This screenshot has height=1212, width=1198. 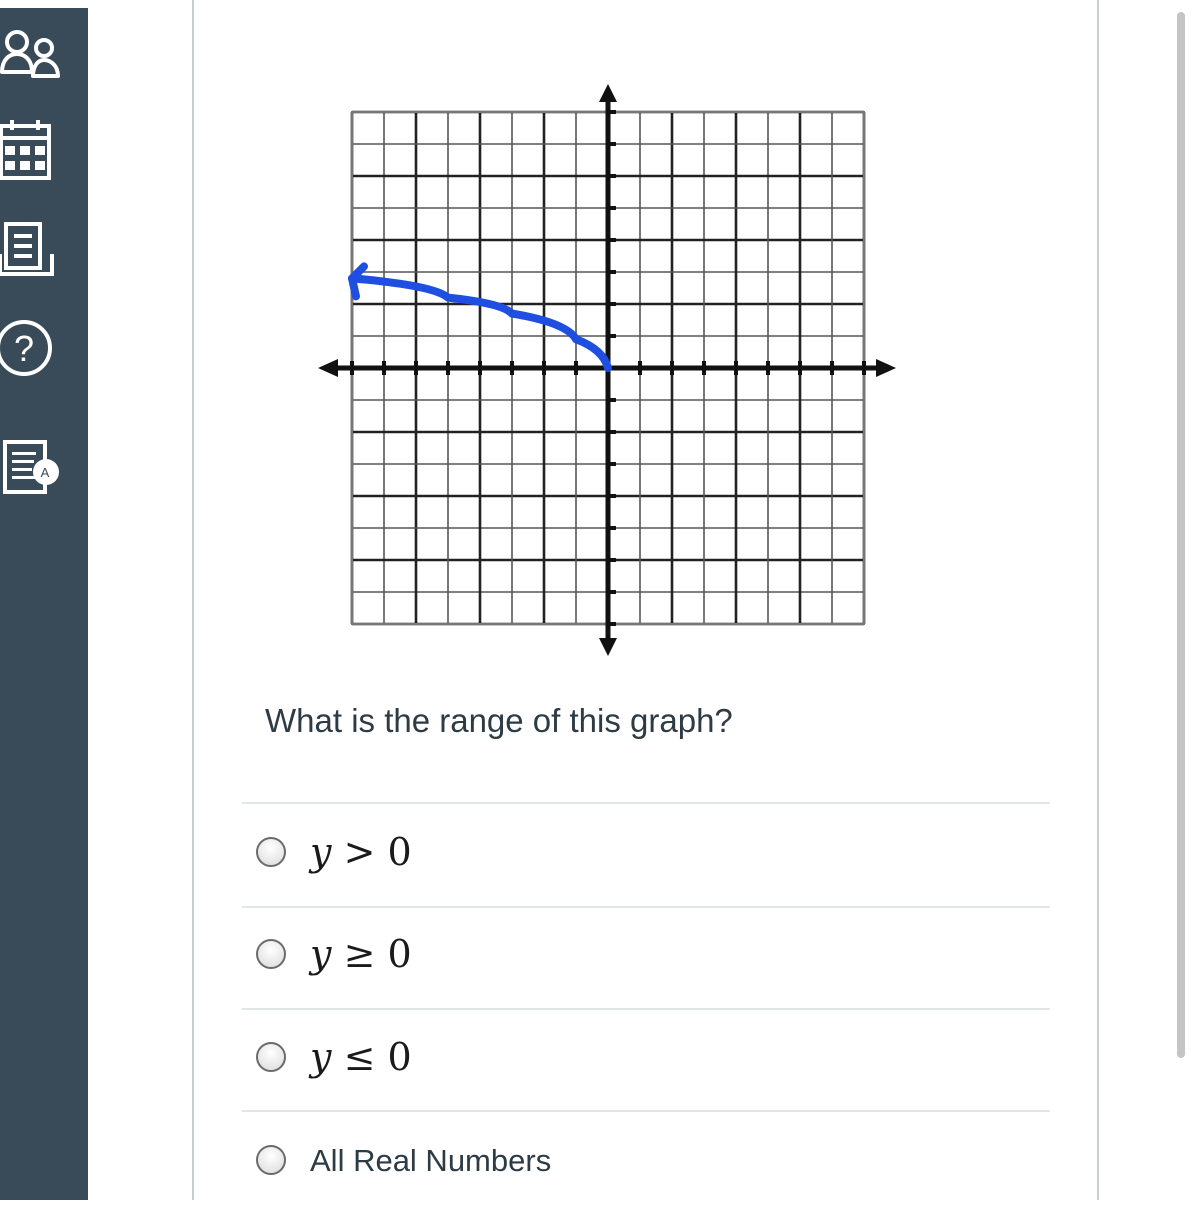 What do you see at coordinates (1181, 535) in the screenshot?
I see `scrollbar-thumb` at bounding box center [1181, 535].